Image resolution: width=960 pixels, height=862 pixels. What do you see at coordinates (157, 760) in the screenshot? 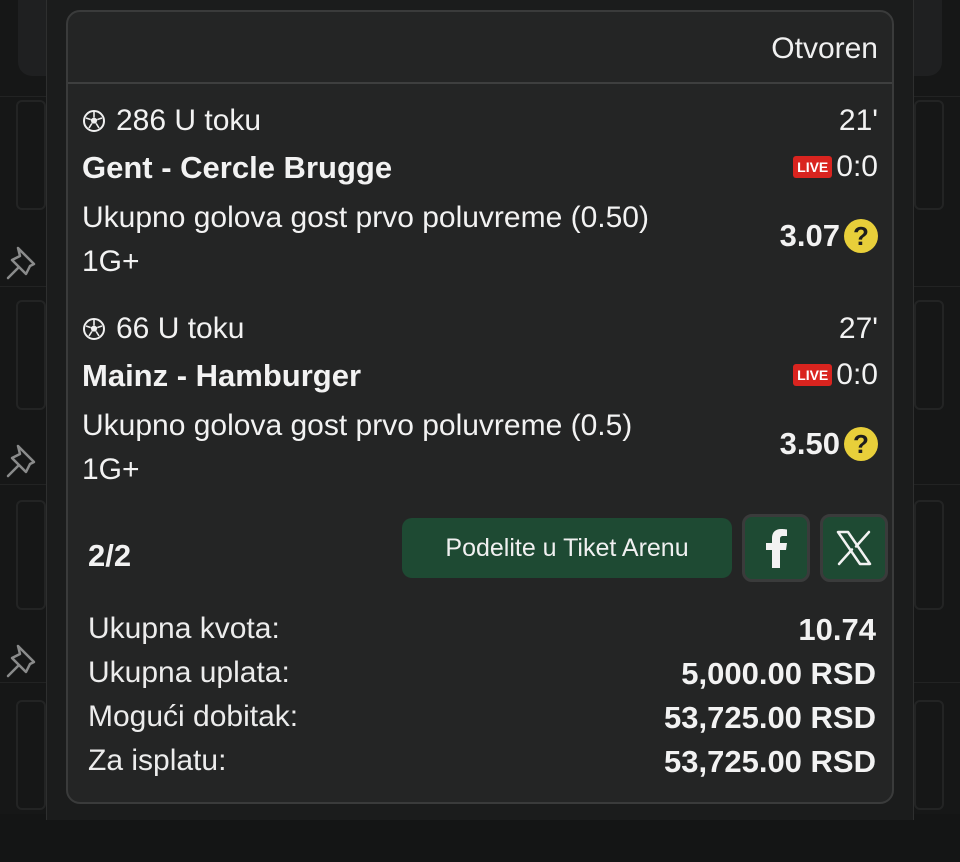
I see `summary-label: Za isplatu:` at bounding box center [157, 760].